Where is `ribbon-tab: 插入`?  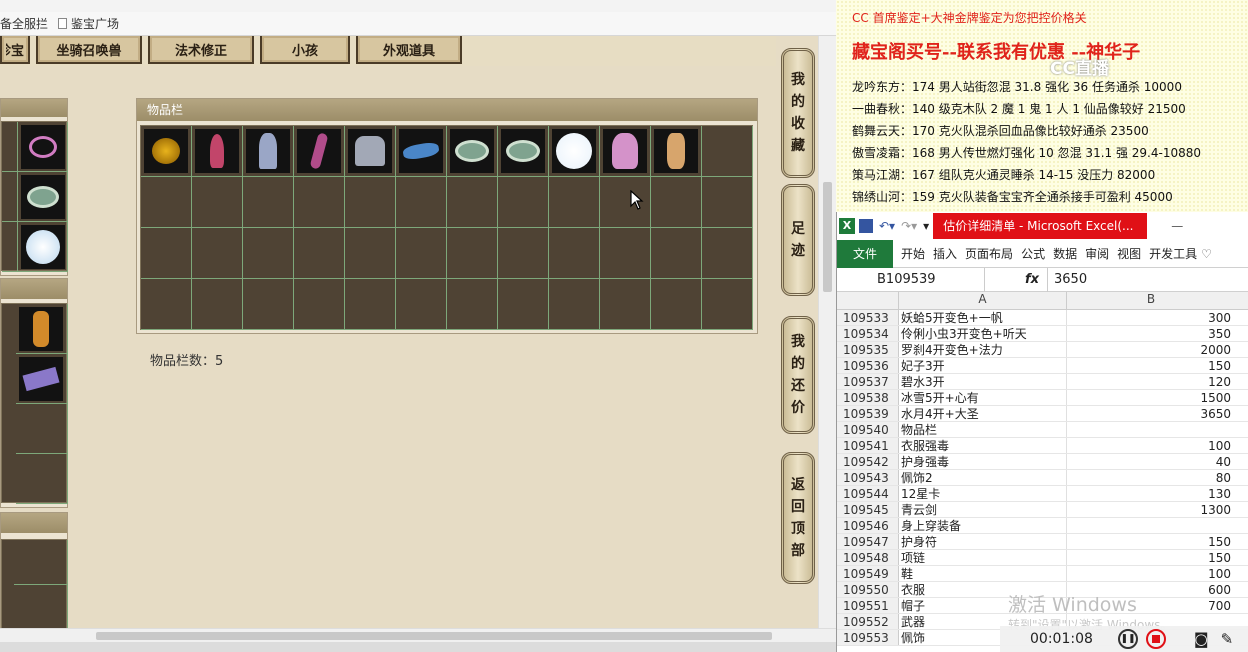
ribbon-tab: 插入 is located at coordinates (945, 253).